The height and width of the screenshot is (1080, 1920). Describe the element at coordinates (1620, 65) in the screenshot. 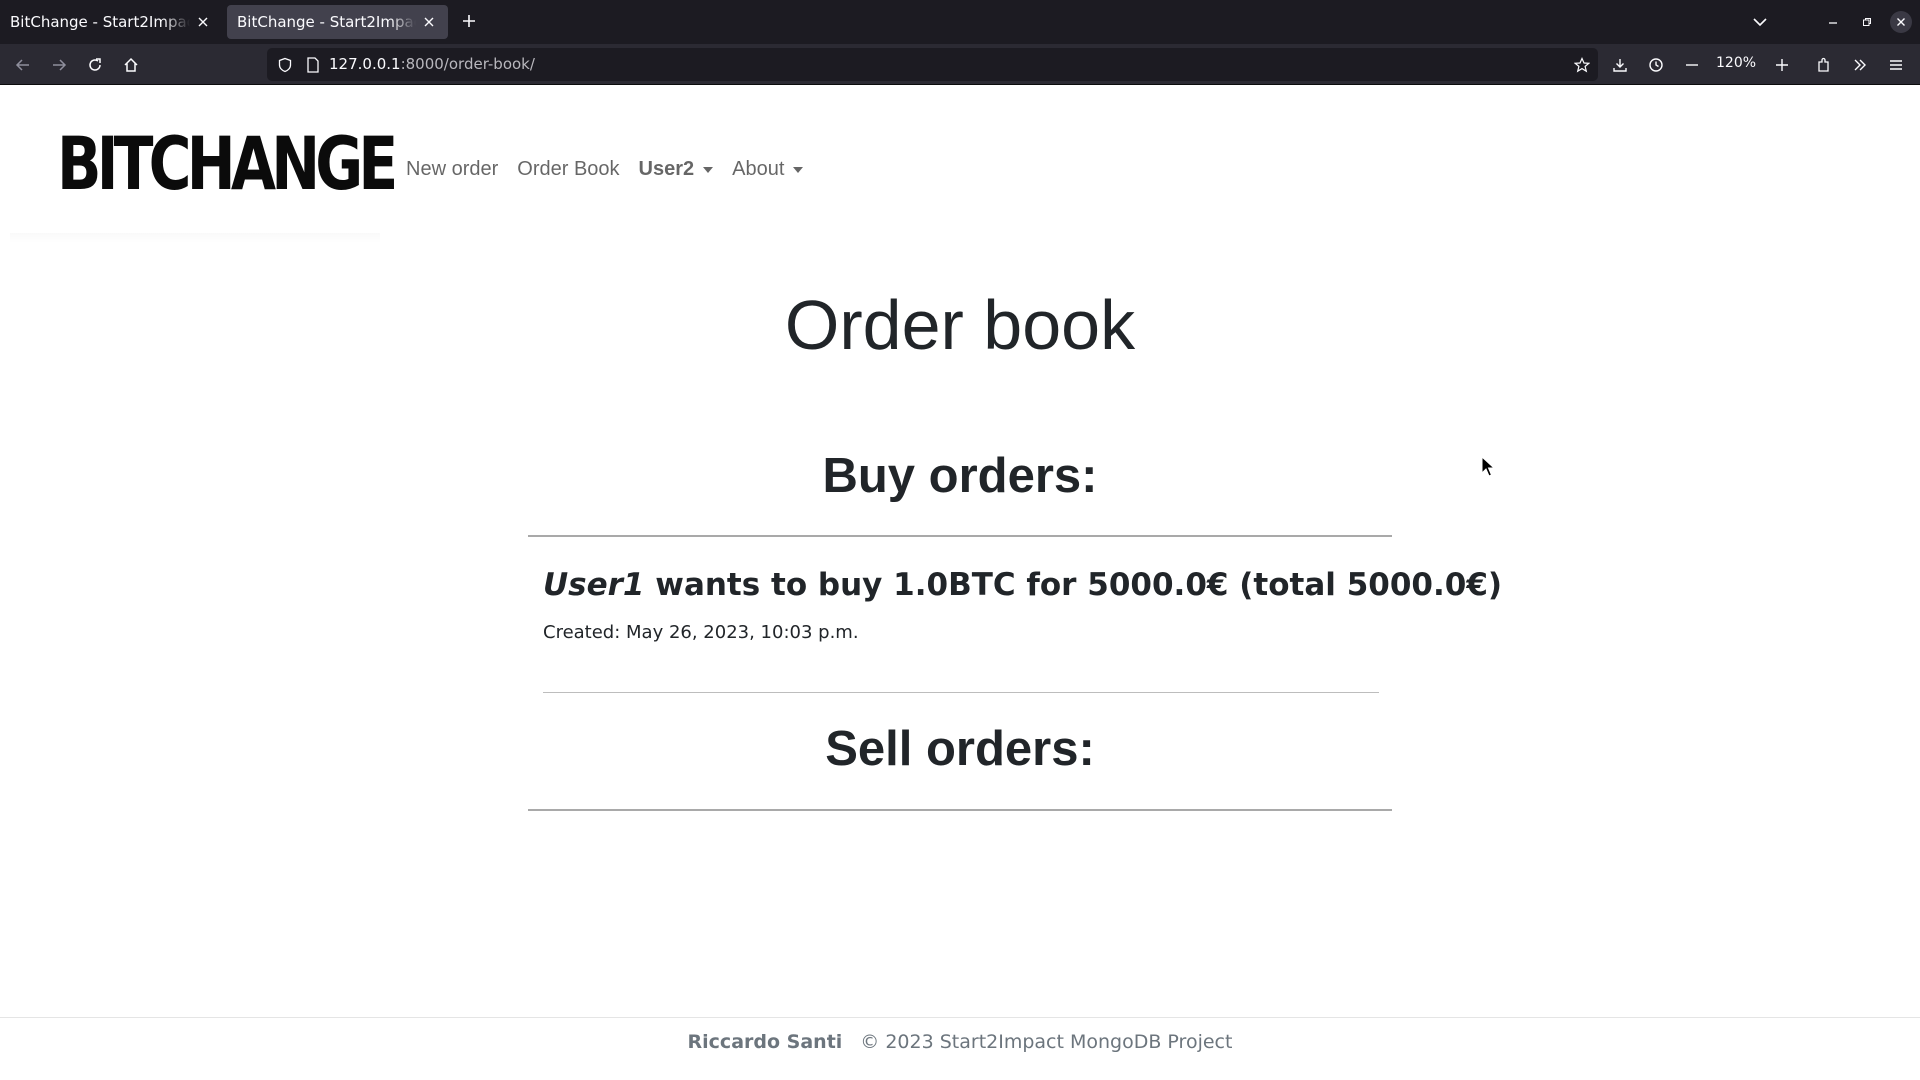

I see `download-icon` at that location.